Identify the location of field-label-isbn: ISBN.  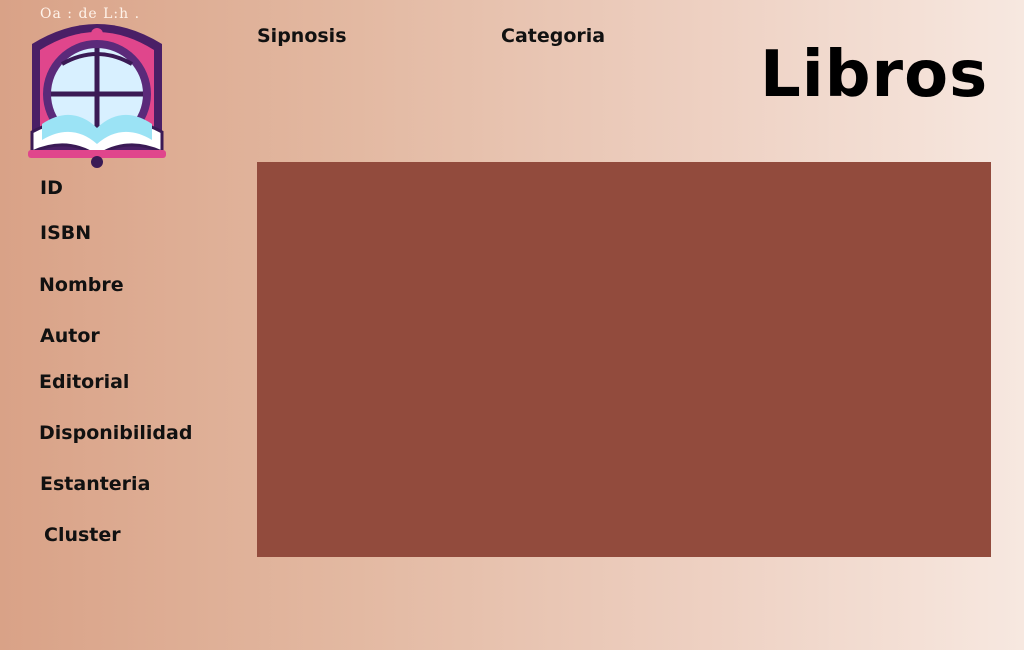
(66, 233).